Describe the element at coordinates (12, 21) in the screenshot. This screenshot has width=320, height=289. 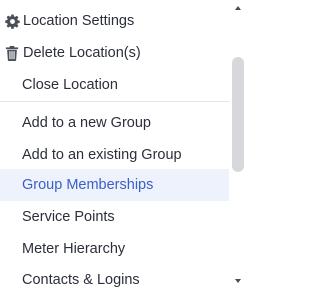
I see `gear-icon` at that location.